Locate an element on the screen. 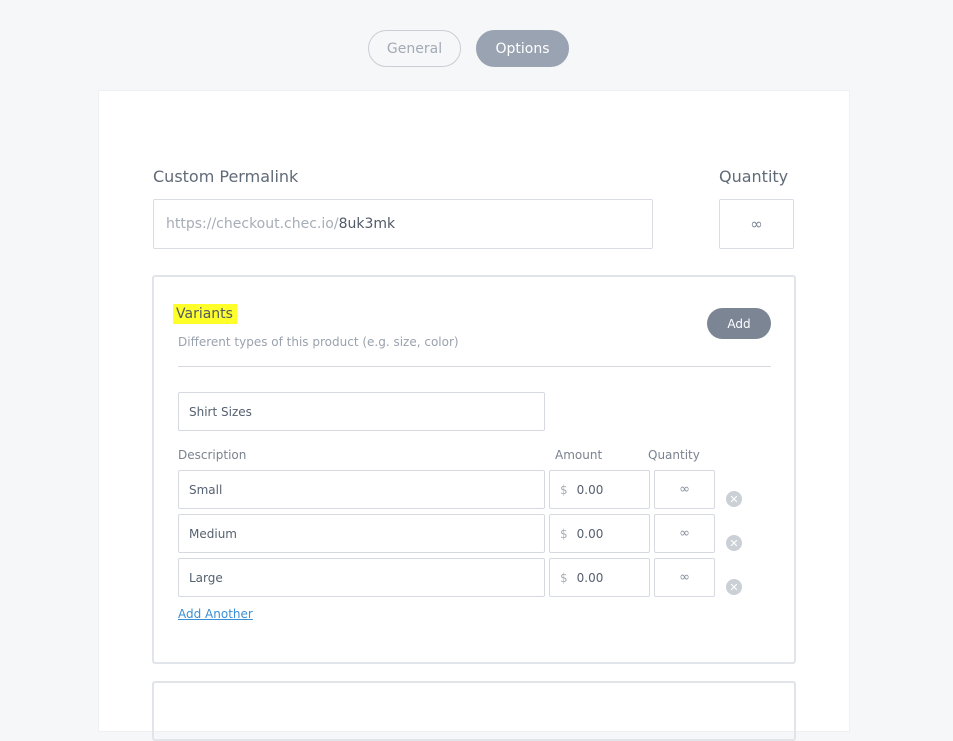  add-variant-button: Add is located at coordinates (739, 323).